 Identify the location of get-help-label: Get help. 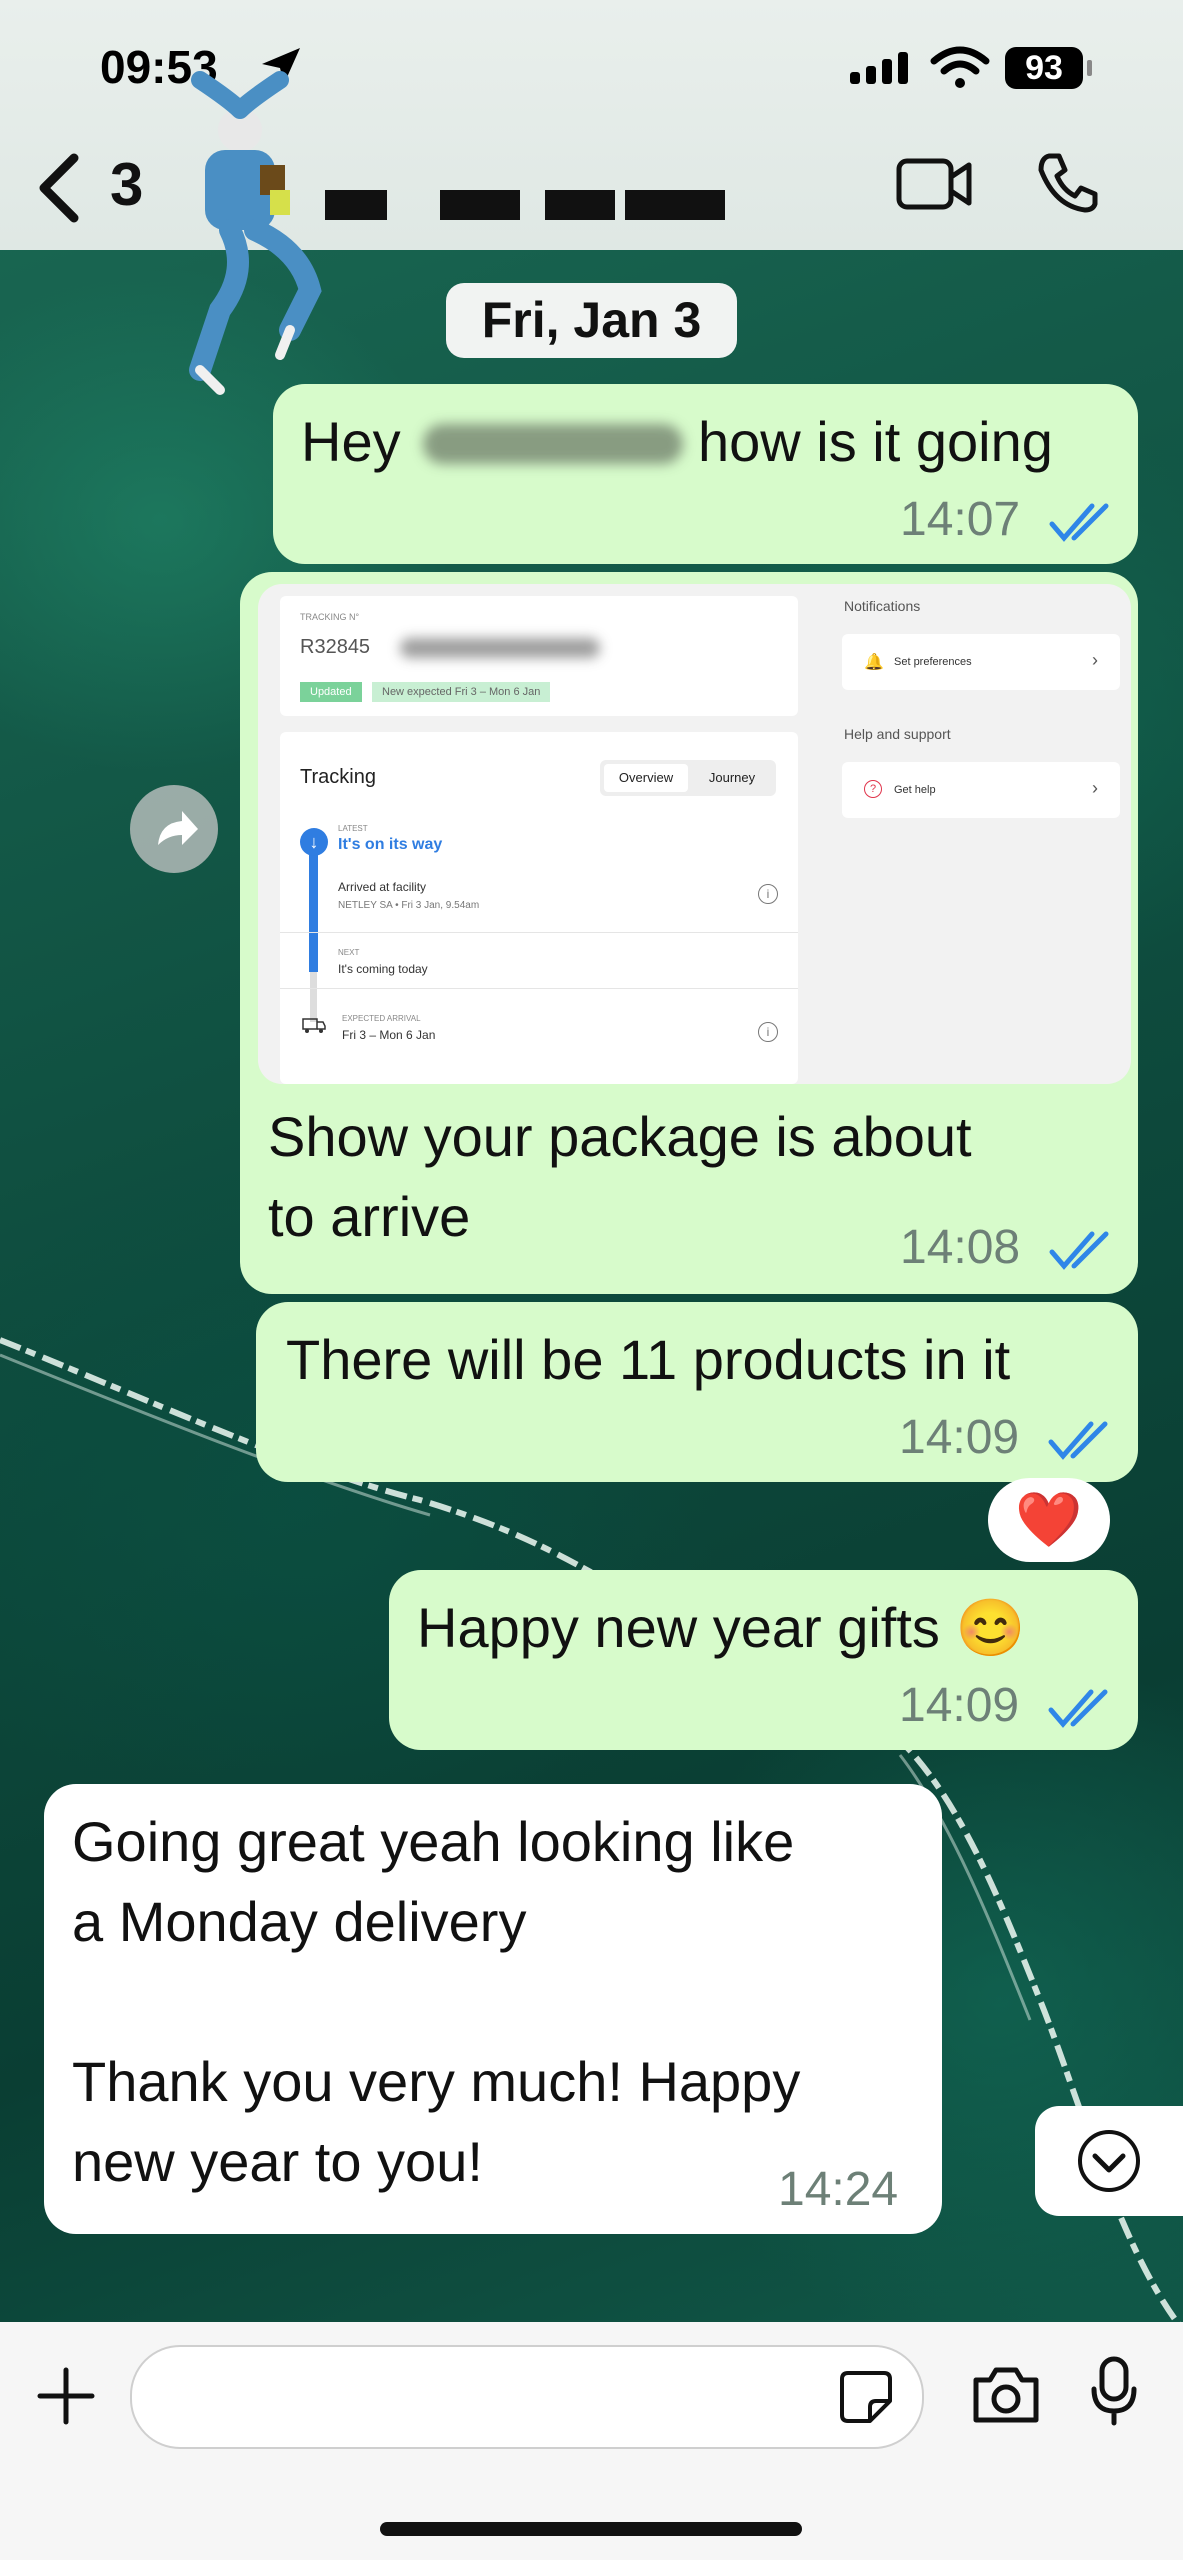
(915, 790).